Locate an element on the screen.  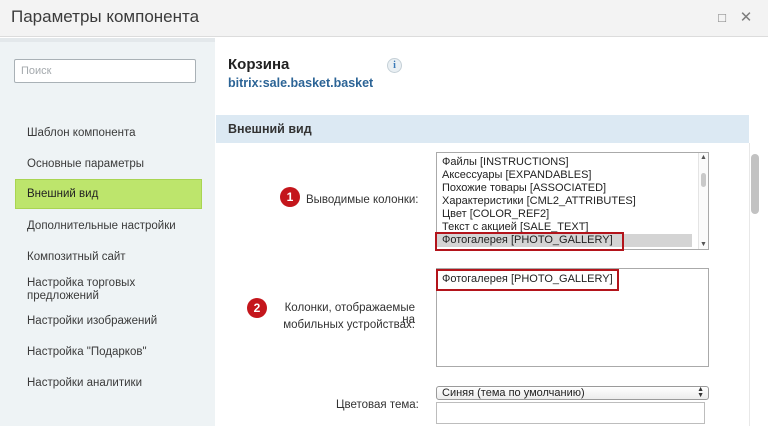
panel-scrollbar-thumb is located at coordinates (755, 184).